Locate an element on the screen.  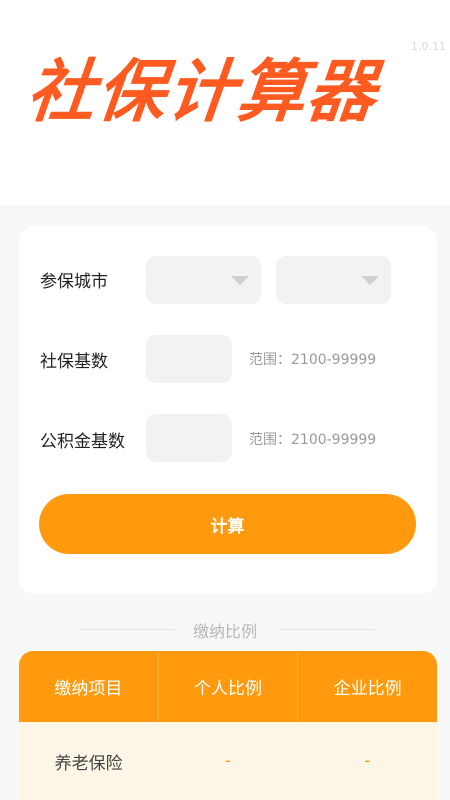
app-logo-title: 社保计算器 is located at coordinates (202, 92).